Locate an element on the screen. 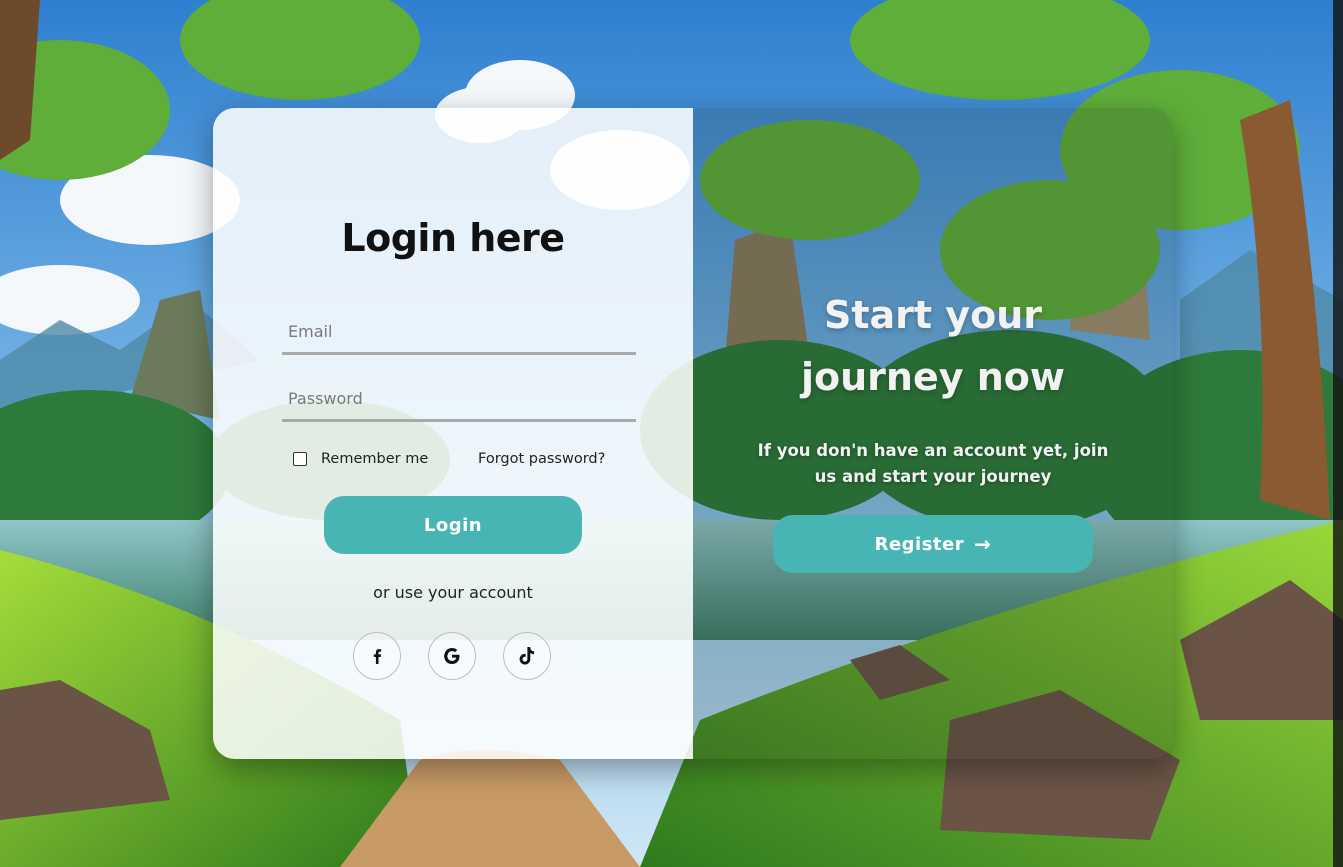  login-button: Login is located at coordinates (453, 525).